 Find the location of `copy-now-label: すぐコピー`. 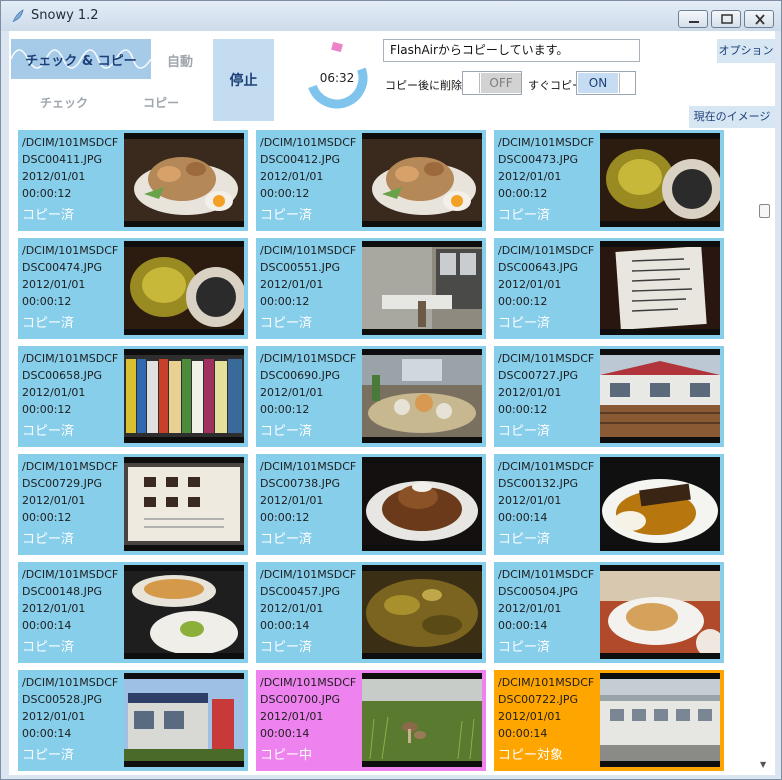

copy-now-label: すぐコピー is located at coordinates (555, 85).